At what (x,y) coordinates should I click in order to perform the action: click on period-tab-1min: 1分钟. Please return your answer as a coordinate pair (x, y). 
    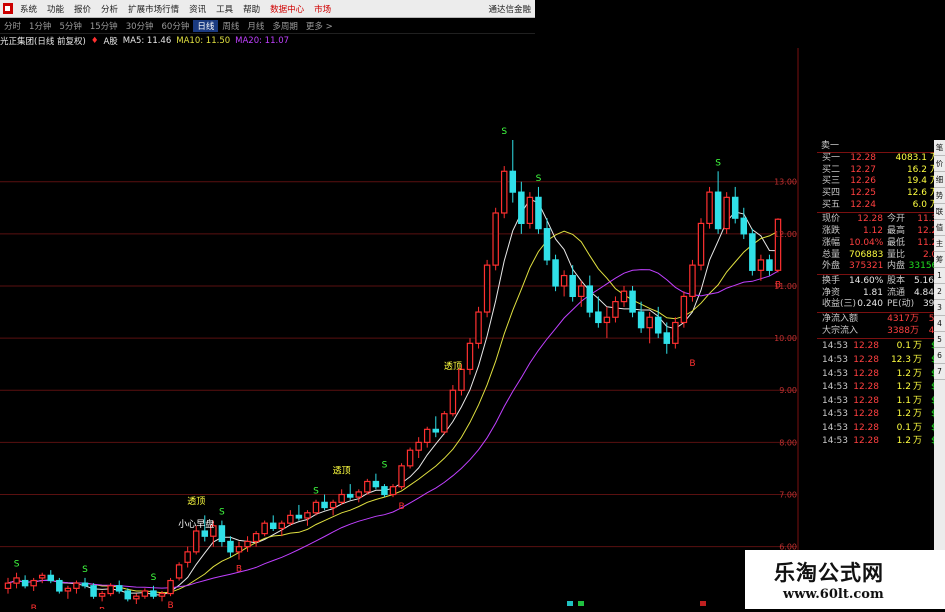
    Looking at the image, I should click on (40, 26).